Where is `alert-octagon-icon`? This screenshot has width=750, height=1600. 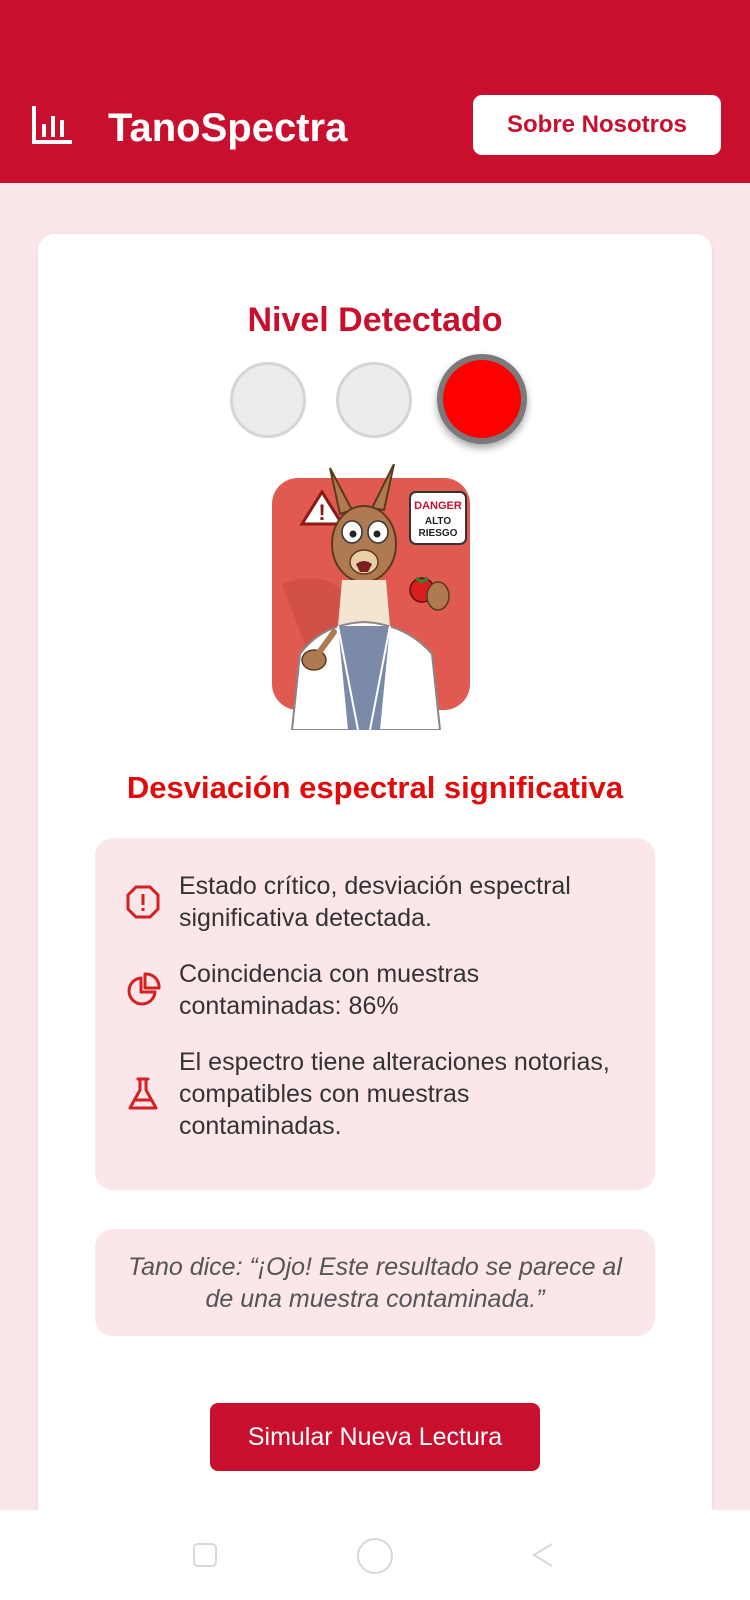 alert-octagon-icon is located at coordinates (143, 902).